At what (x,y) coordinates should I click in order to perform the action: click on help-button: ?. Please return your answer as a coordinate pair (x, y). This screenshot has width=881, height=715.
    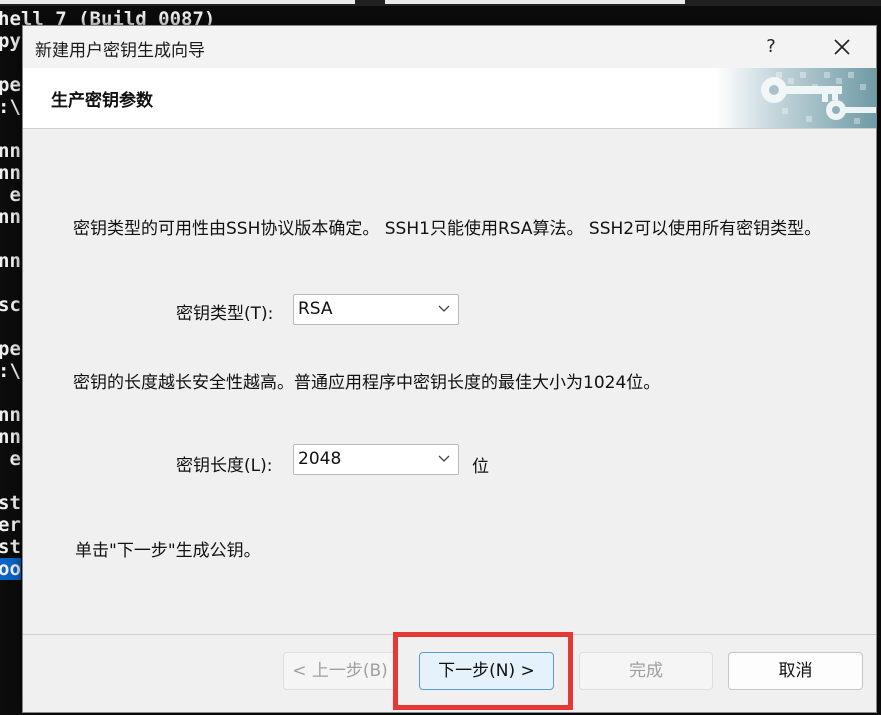
    Looking at the image, I should click on (771, 47).